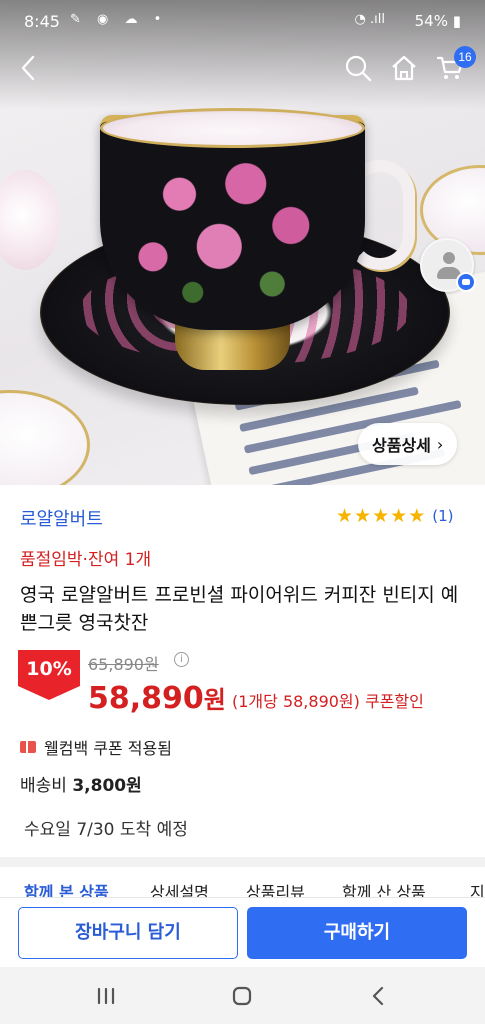 Image resolution: width=485 pixels, height=1024 pixels. Describe the element at coordinates (401, 445) in the screenshot. I see `product-detail-label: 상품상세` at that location.